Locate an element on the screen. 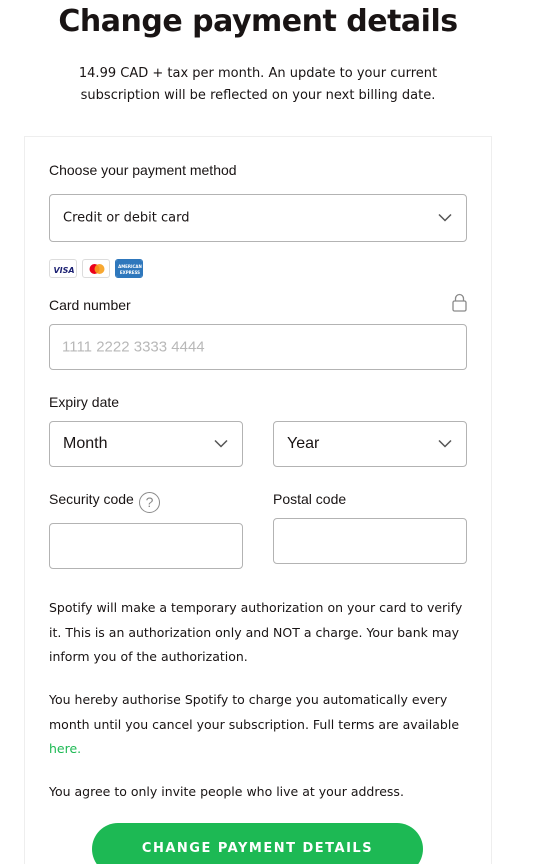  visa-logo-icon: VISA is located at coordinates (63, 268).